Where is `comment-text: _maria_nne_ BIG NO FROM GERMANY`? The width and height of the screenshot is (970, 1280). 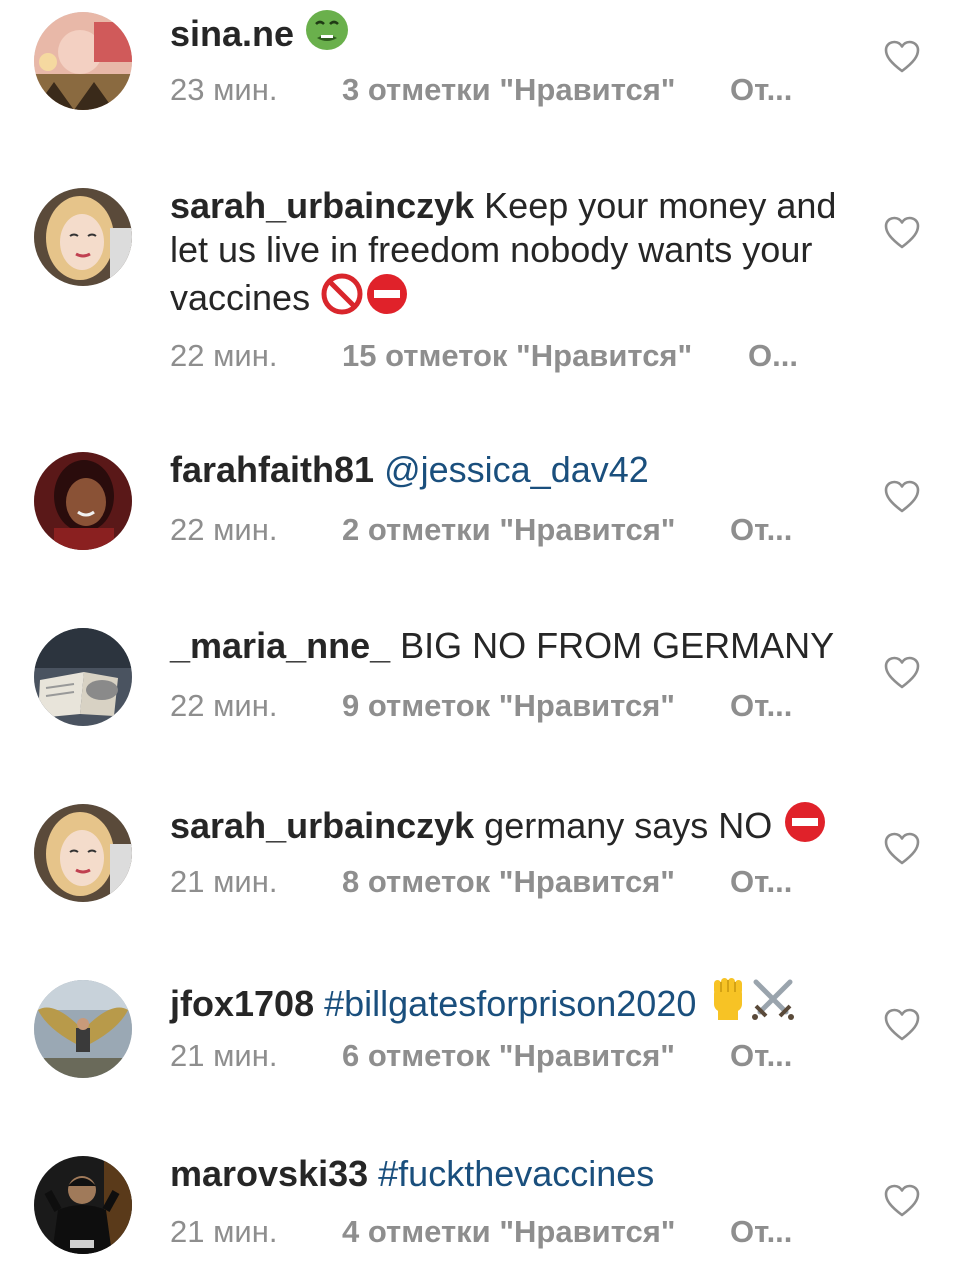
comment-text: _maria_nne_ BIG NO FROM GERMANY is located at coordinates (515, 646).